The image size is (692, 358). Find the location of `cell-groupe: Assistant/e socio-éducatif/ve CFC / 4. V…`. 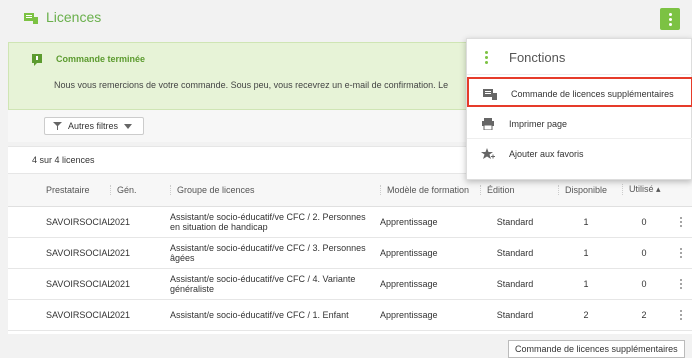

cell-groupe: Assistant/e socio-éducatif/ve CFC / 4. V… is located at coordinates (271, 284).